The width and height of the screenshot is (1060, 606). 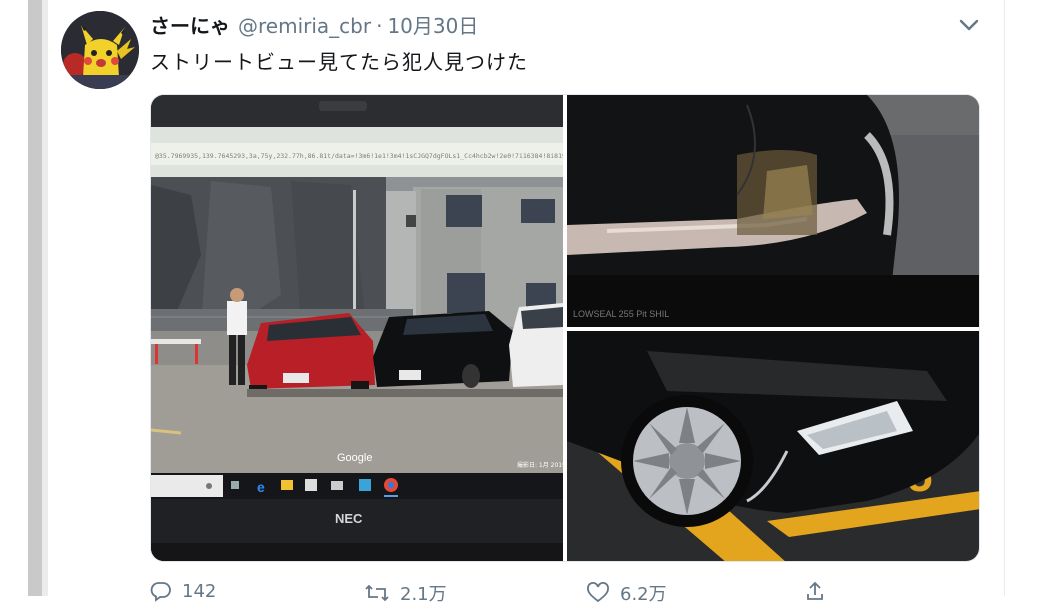 I want to click on tweet-header: さーにゃ @remiria_cbr · 10月30日, so click(x=314, y=25).